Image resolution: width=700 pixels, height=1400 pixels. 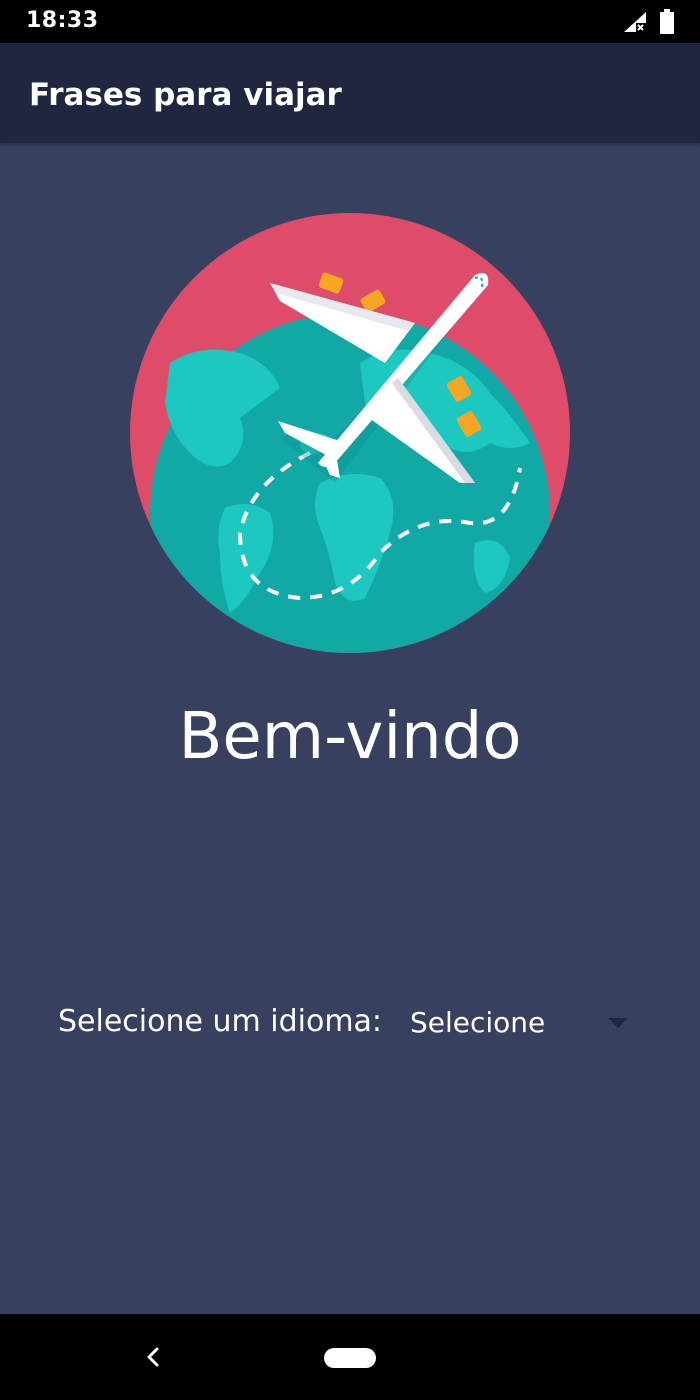 What do you see at coordinates (220, 1021) in the screenshot?
I see `language-label: Selecione um idioma:` at bounding box center [220, 1021].